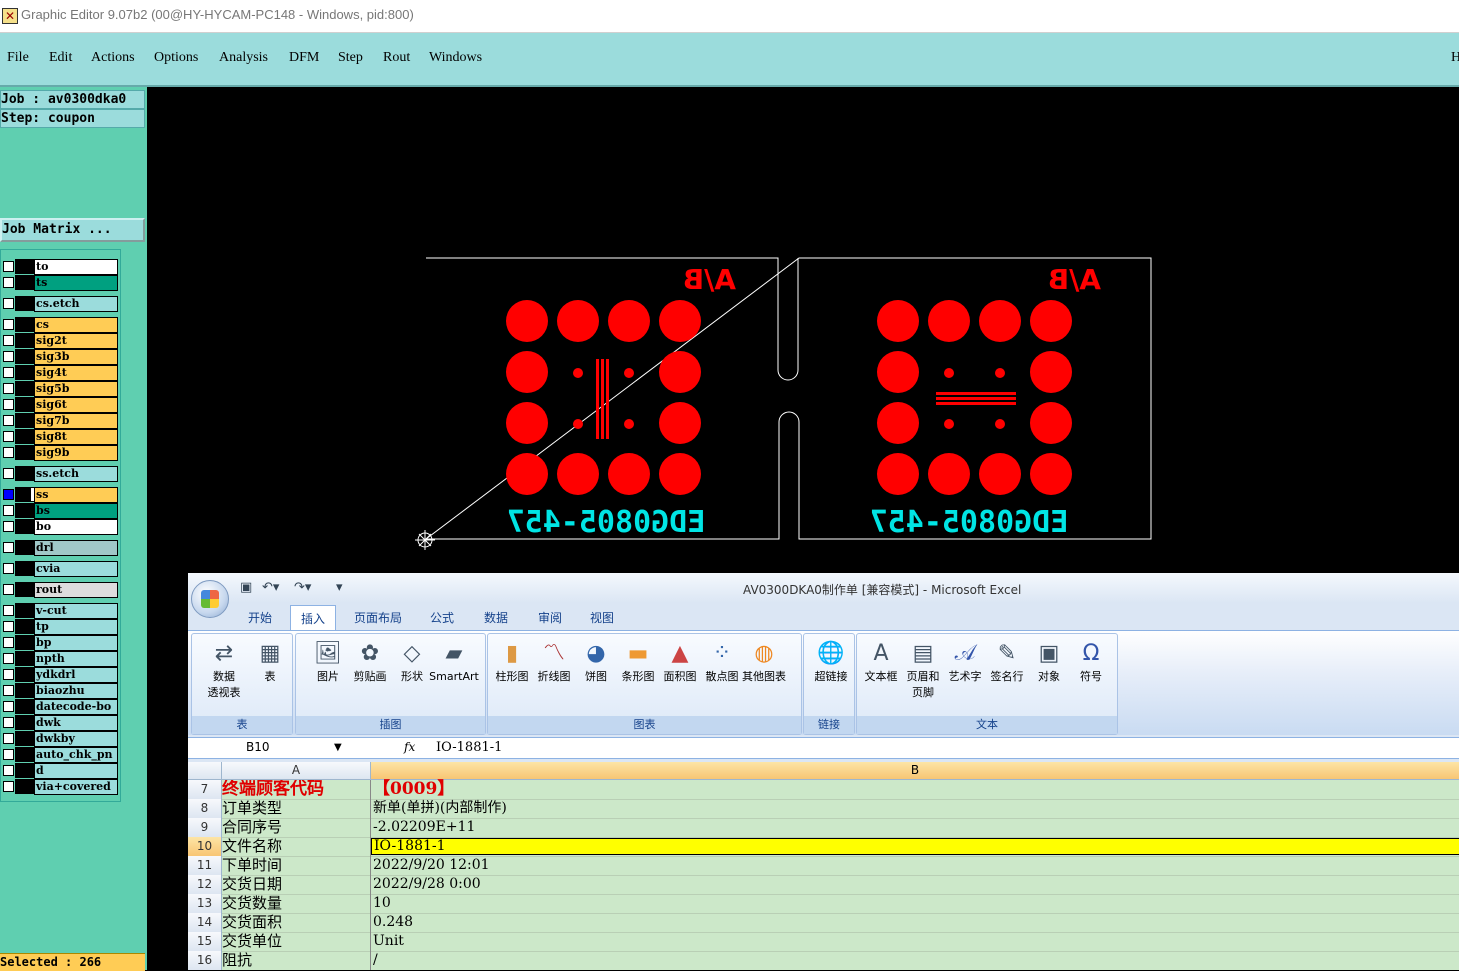 The height and width of the screenshot is (971, 1459). Describe the element at coordinates (296, 827) in the screenshot. I see `cell-a: 合同序号` at that location.